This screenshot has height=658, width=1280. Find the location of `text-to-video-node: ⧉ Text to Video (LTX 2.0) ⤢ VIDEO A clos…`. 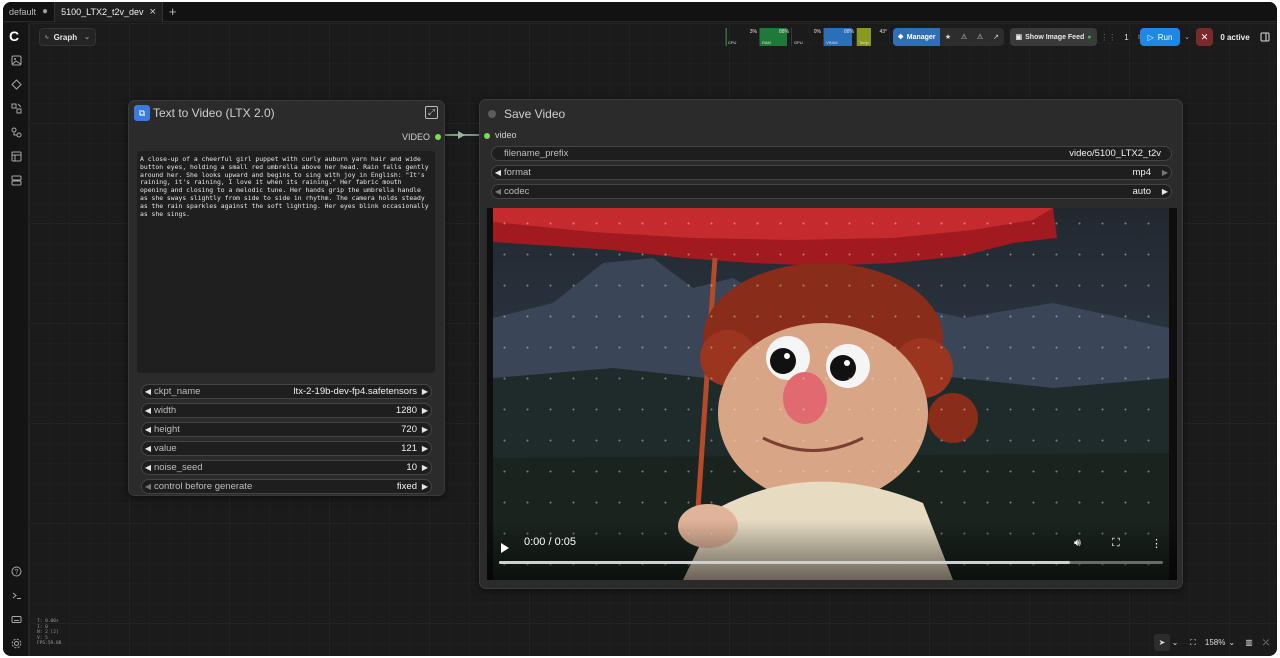

text-to-video-node: ⧉ Text to Video (LTX 2.0) ⤢ VIDEO A clos… is located at coordinates (286, 298).